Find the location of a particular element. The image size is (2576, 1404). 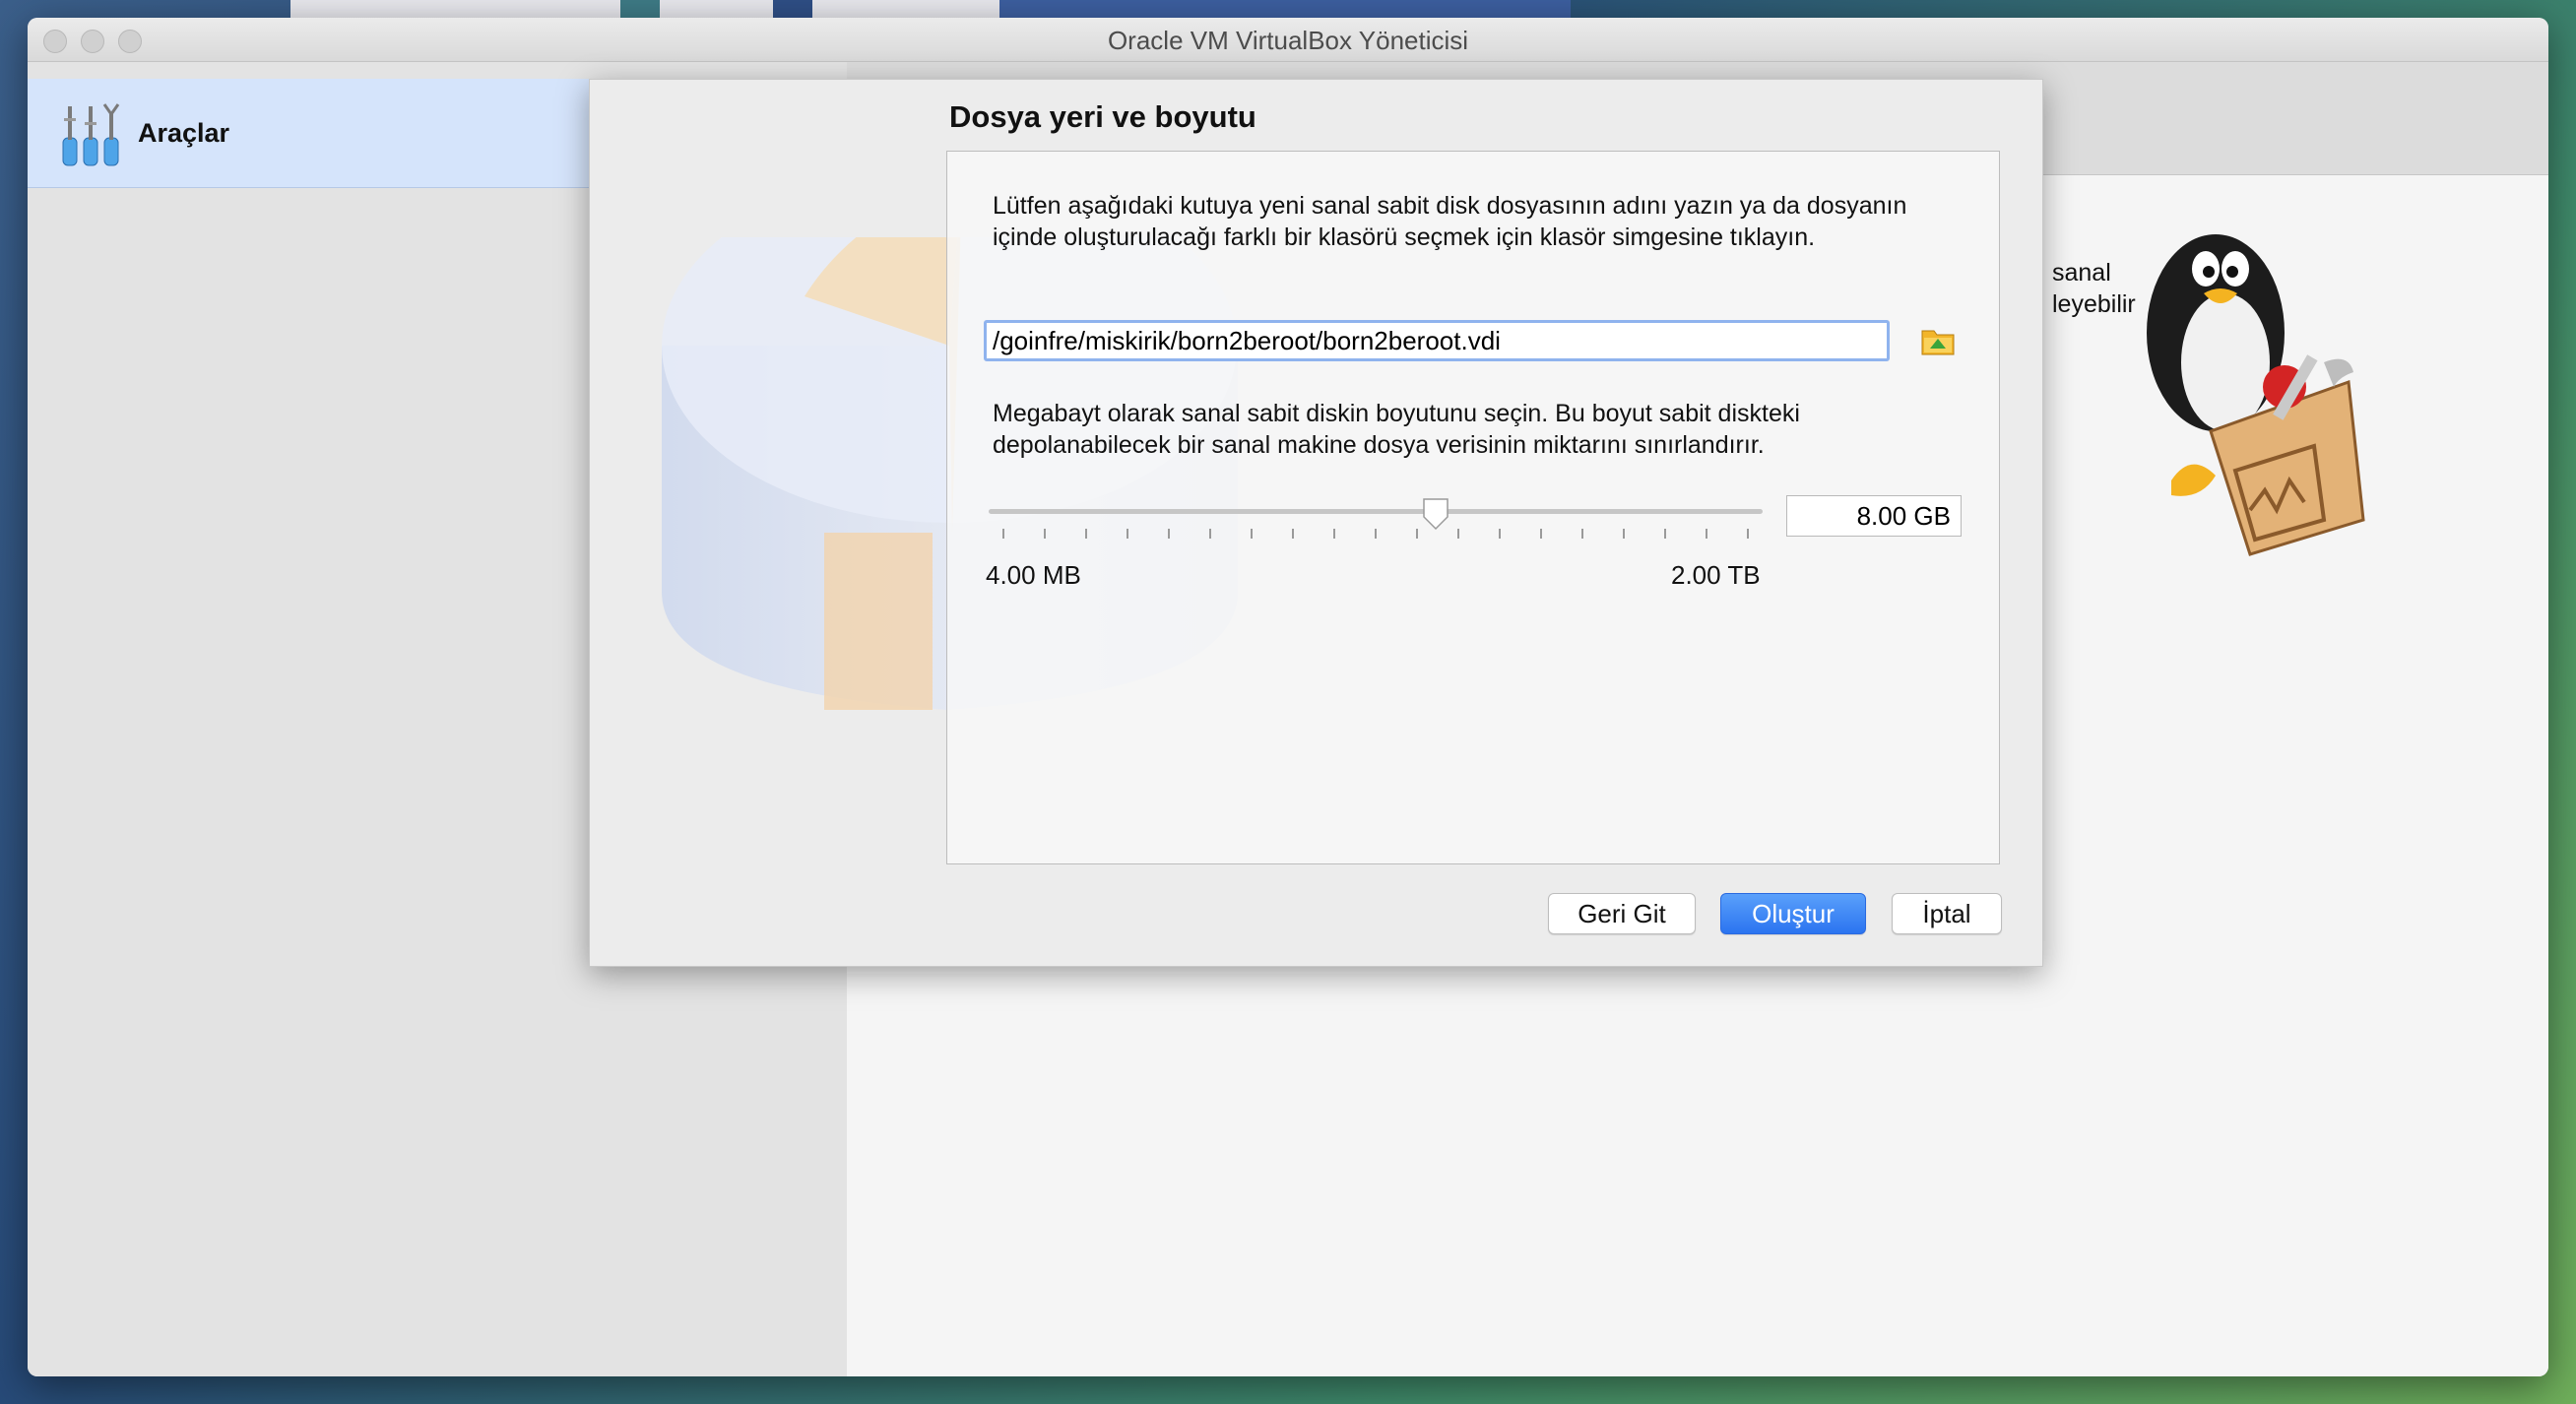

back-button: Geri Git is located at coordinates (1622, 913).